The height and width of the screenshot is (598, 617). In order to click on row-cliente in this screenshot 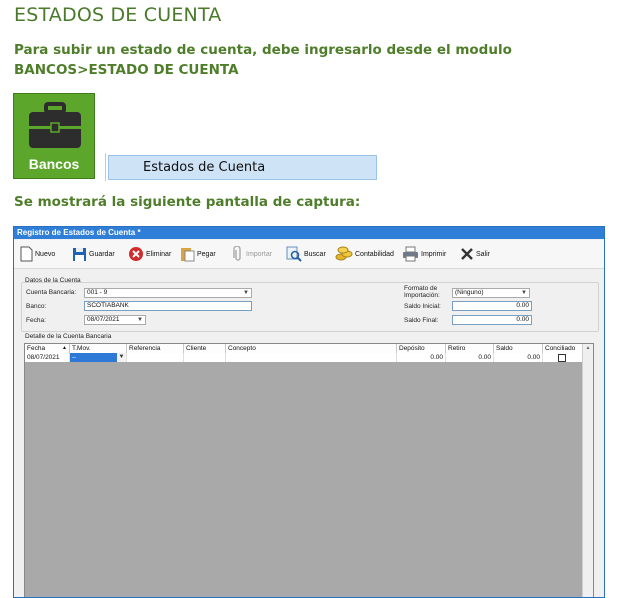, I will do `click(205, 357)`.